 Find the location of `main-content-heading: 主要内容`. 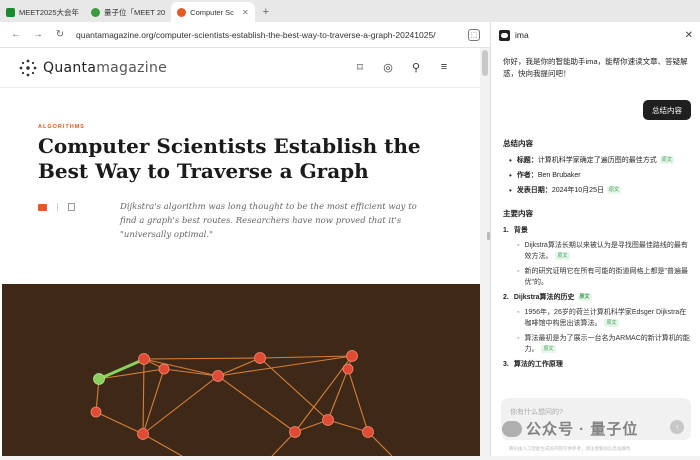

main-content-heading: 主要内容 is located at coordinates (518, 213).